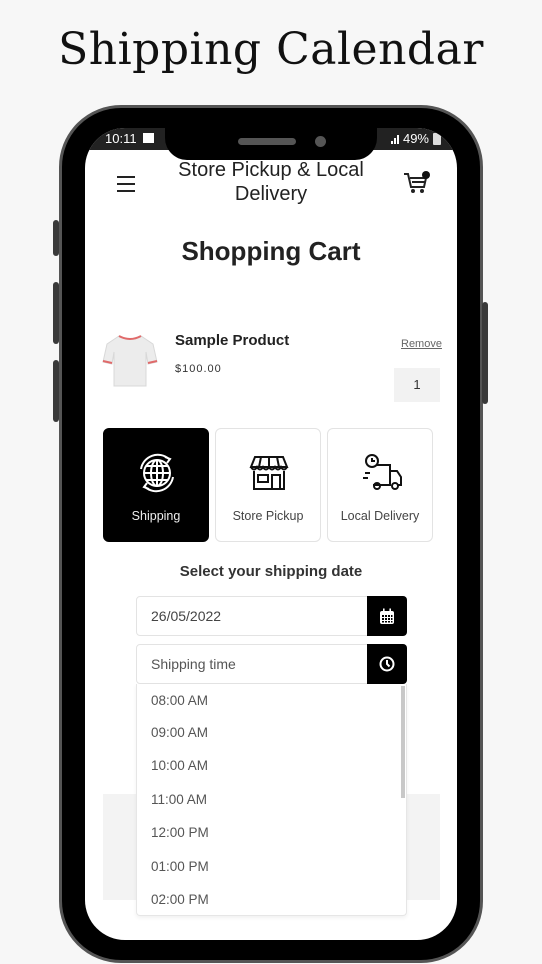 This screenshot has height=964, width=542. What do you see at coordinates (421, 344) in the screenshot?
I see `remove-item-link: Remove` at bounding box center [421, 344].